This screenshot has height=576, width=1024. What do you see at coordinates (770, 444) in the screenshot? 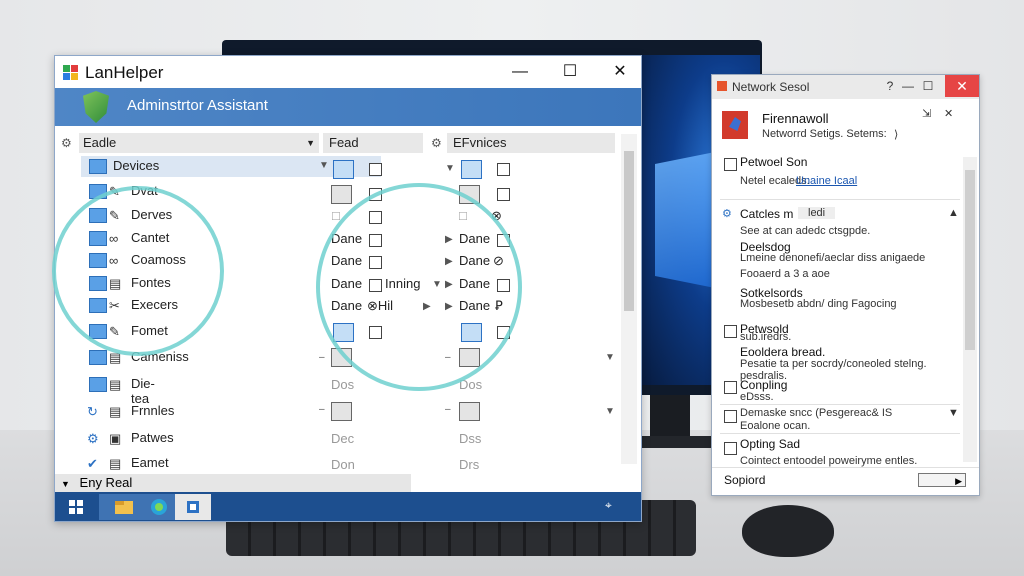
I see `section-title: Opting Sad` at bounding box center [770, 444].